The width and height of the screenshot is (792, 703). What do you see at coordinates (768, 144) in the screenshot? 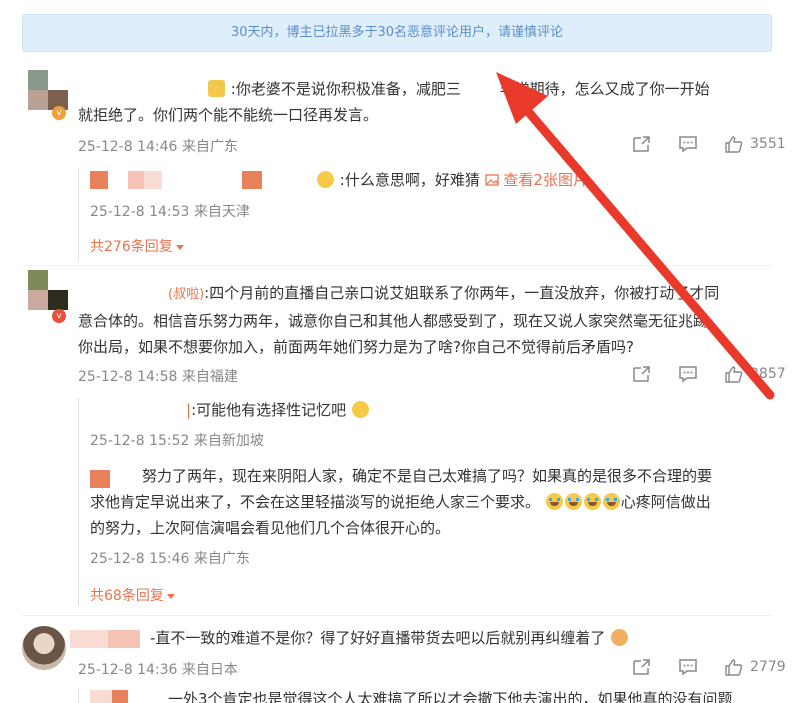
I see `like-count: 3551` at bounding box center [768, 144].